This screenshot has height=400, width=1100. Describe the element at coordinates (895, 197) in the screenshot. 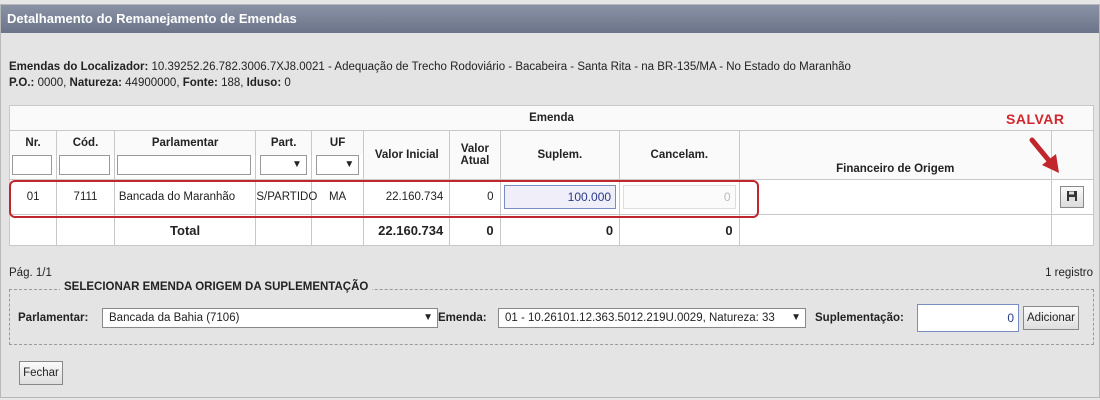

I see `cell-financeiro` at that location.